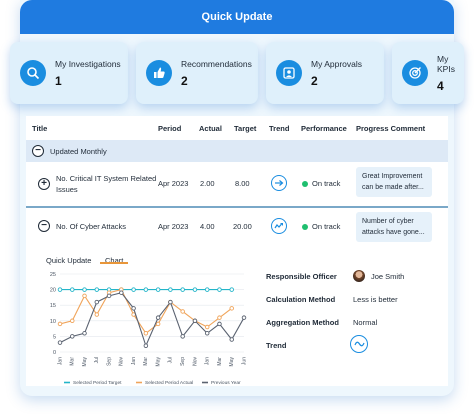 Image resolution: width=474 pixels, height=414 pixels. What do you see at coordinates (53, 322) in the screenshot?
I see `y-tick-label: 10` at bounding box center [53, 322].